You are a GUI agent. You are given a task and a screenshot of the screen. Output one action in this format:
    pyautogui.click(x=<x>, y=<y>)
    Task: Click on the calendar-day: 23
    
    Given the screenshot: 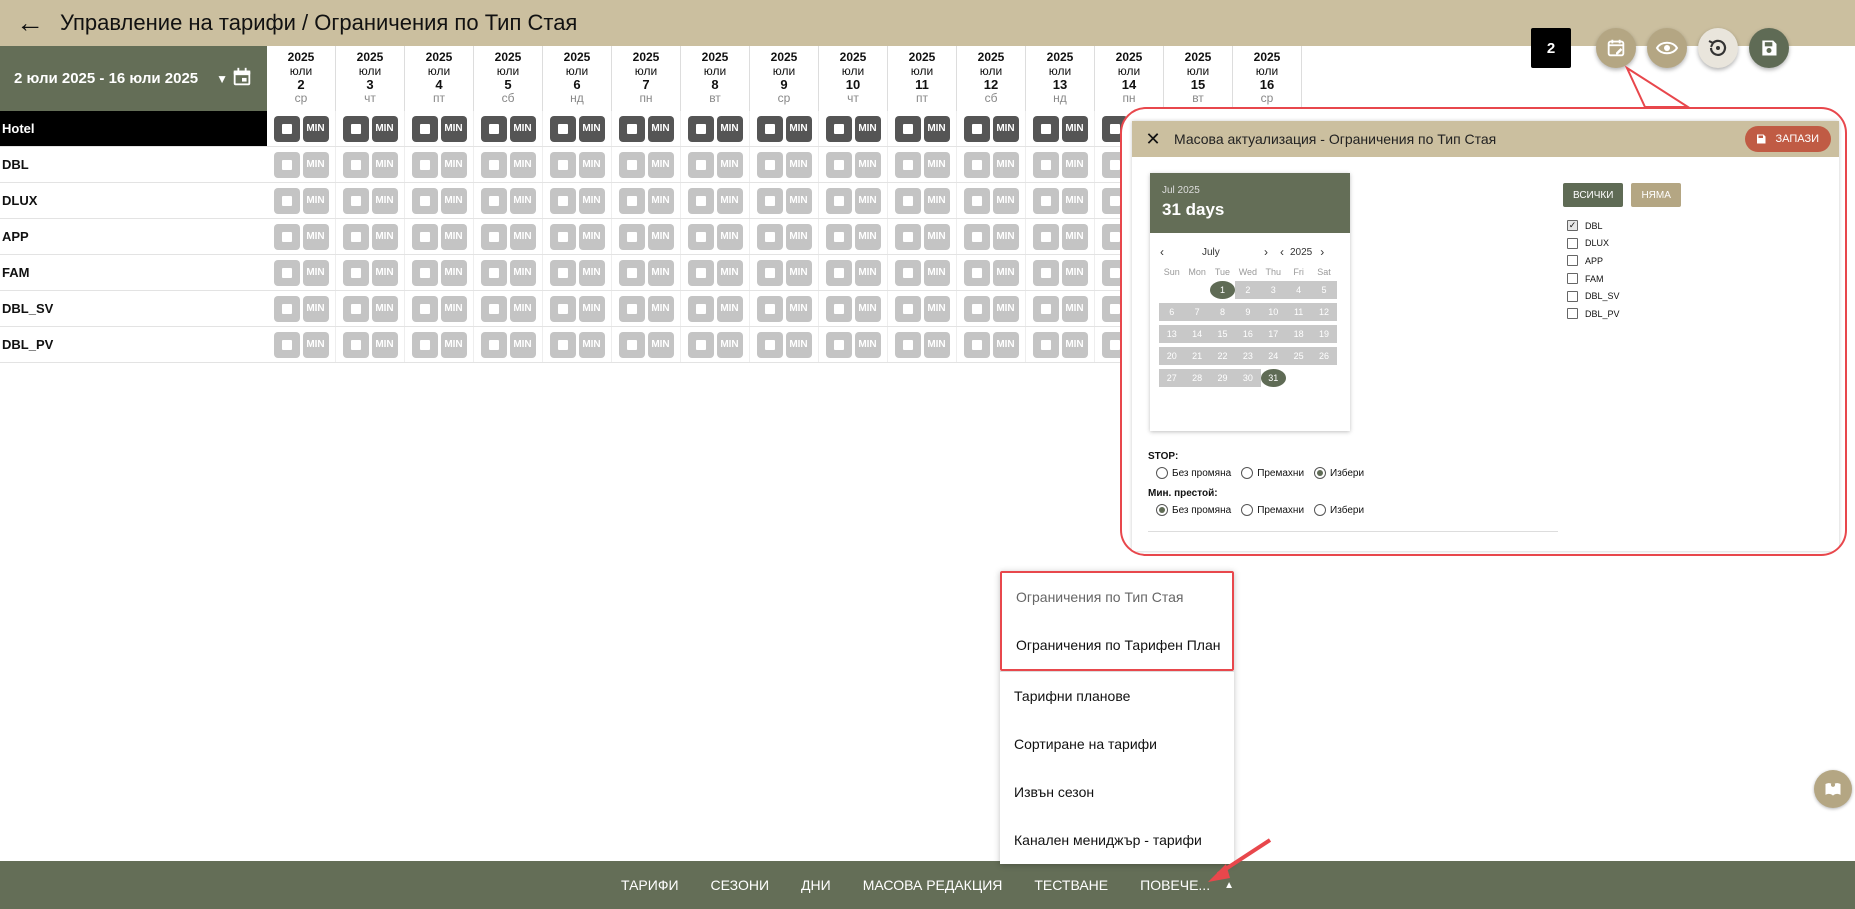 What is the action you would take?
    pyautogui.click(x=1248, y=356)
    